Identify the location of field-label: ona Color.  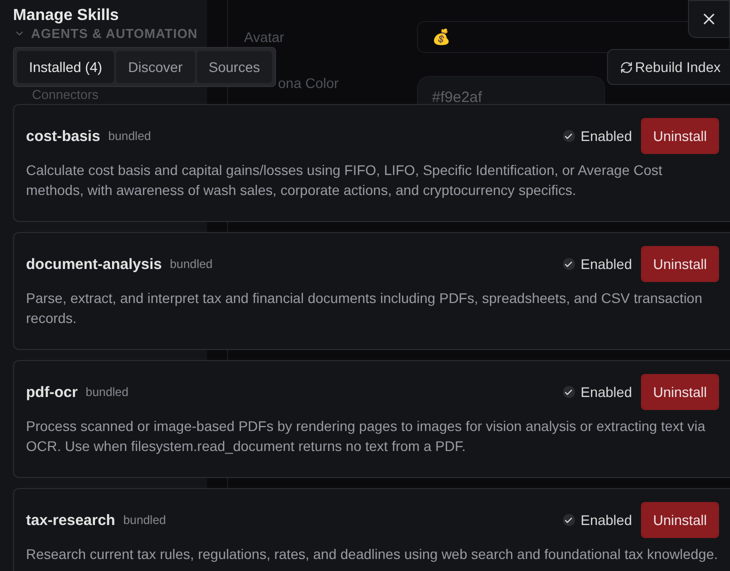
(308, 83).